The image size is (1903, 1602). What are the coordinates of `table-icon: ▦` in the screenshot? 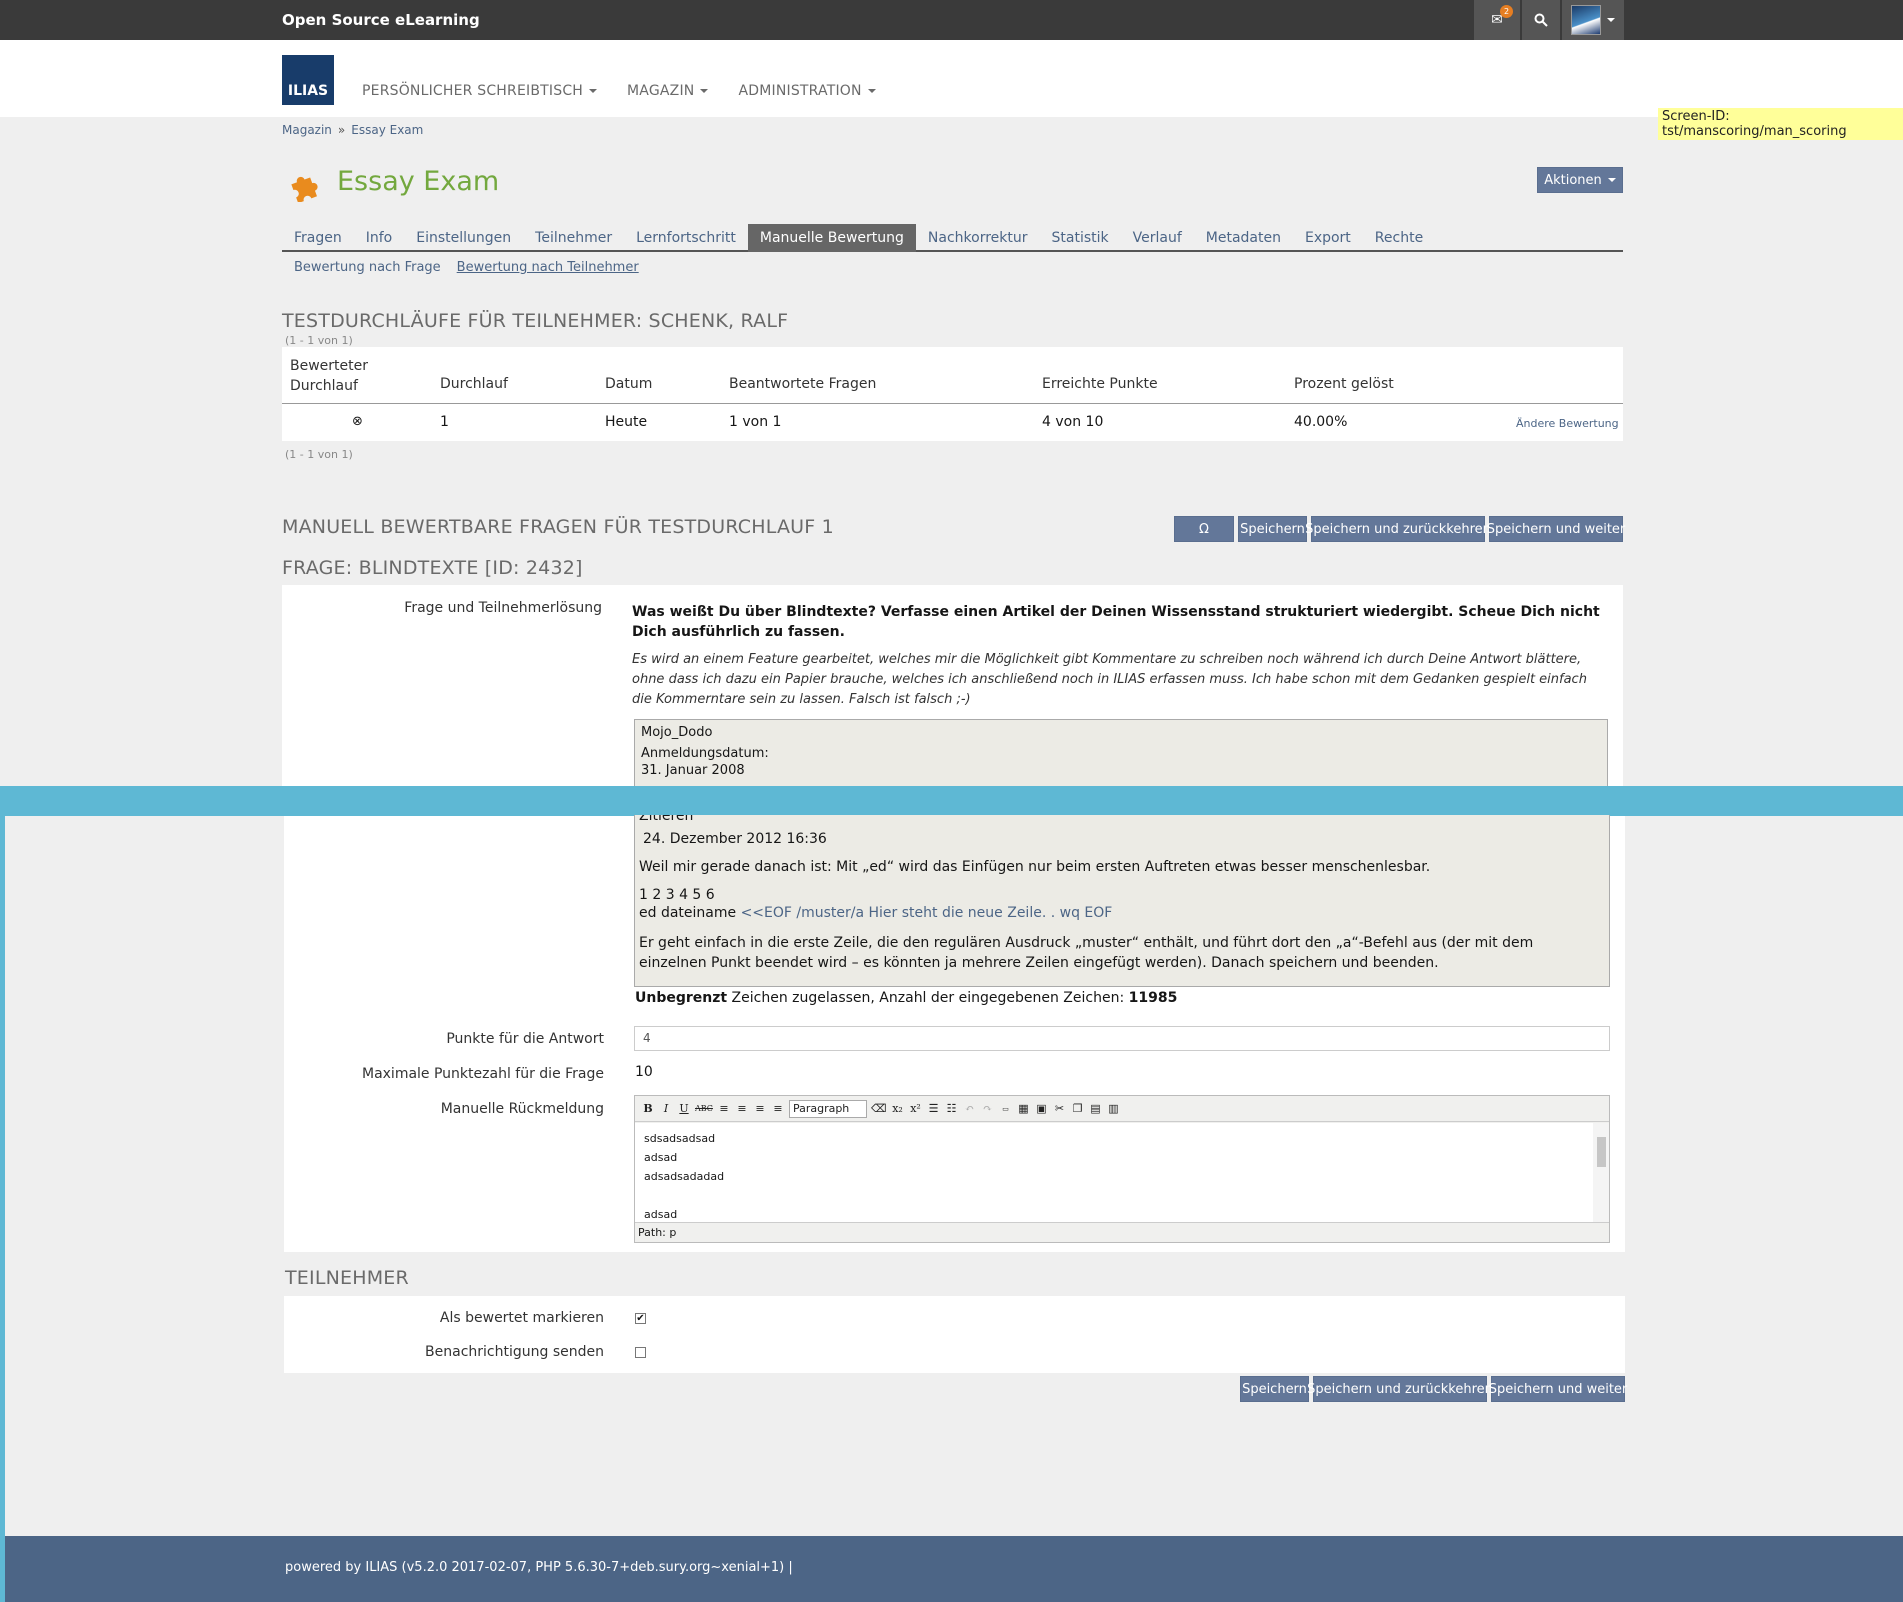 It's located at (1024, 1108).